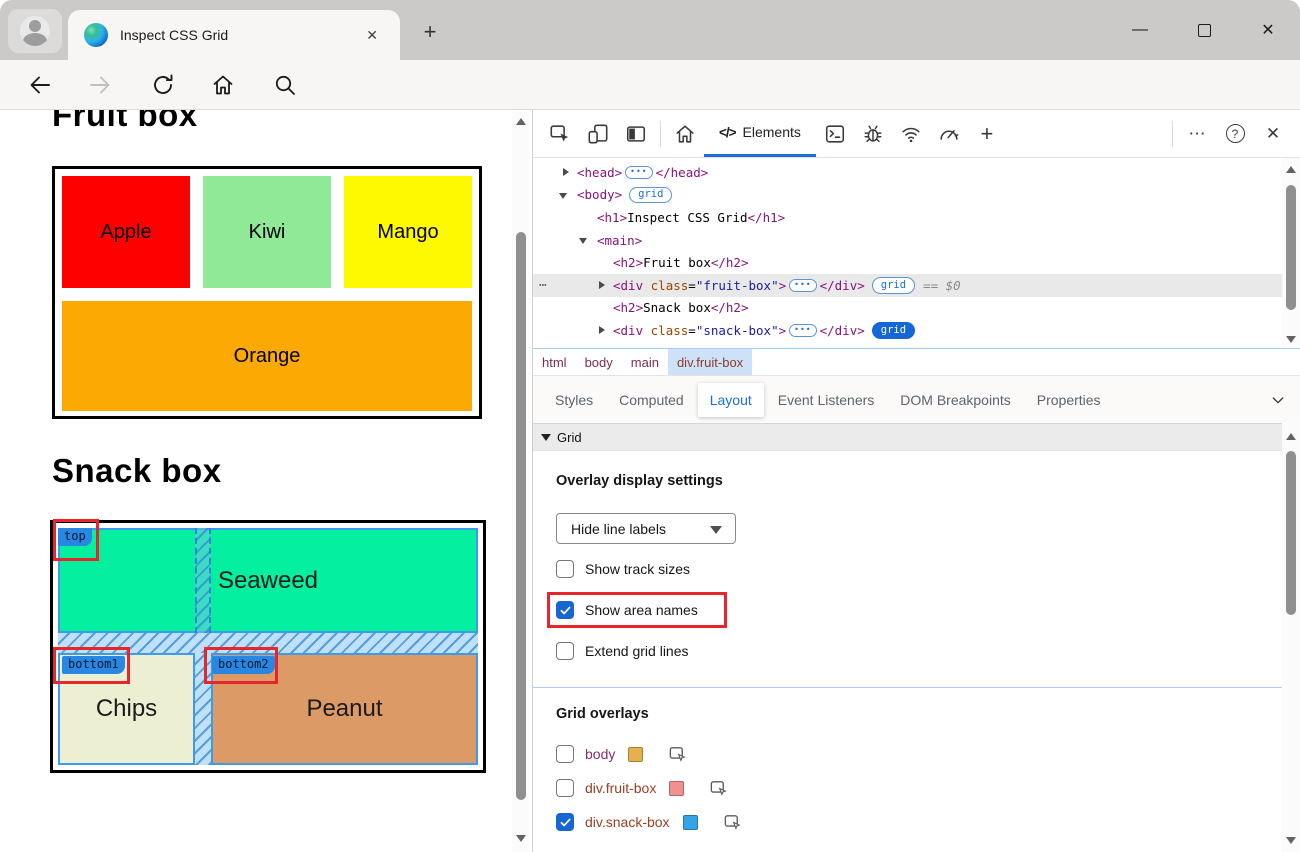 This screenshot has height=852, width=1300. Describe the element at coordinates (565, 569) in the screenshot. I see `show-track-sizes-checkbox` at that location.